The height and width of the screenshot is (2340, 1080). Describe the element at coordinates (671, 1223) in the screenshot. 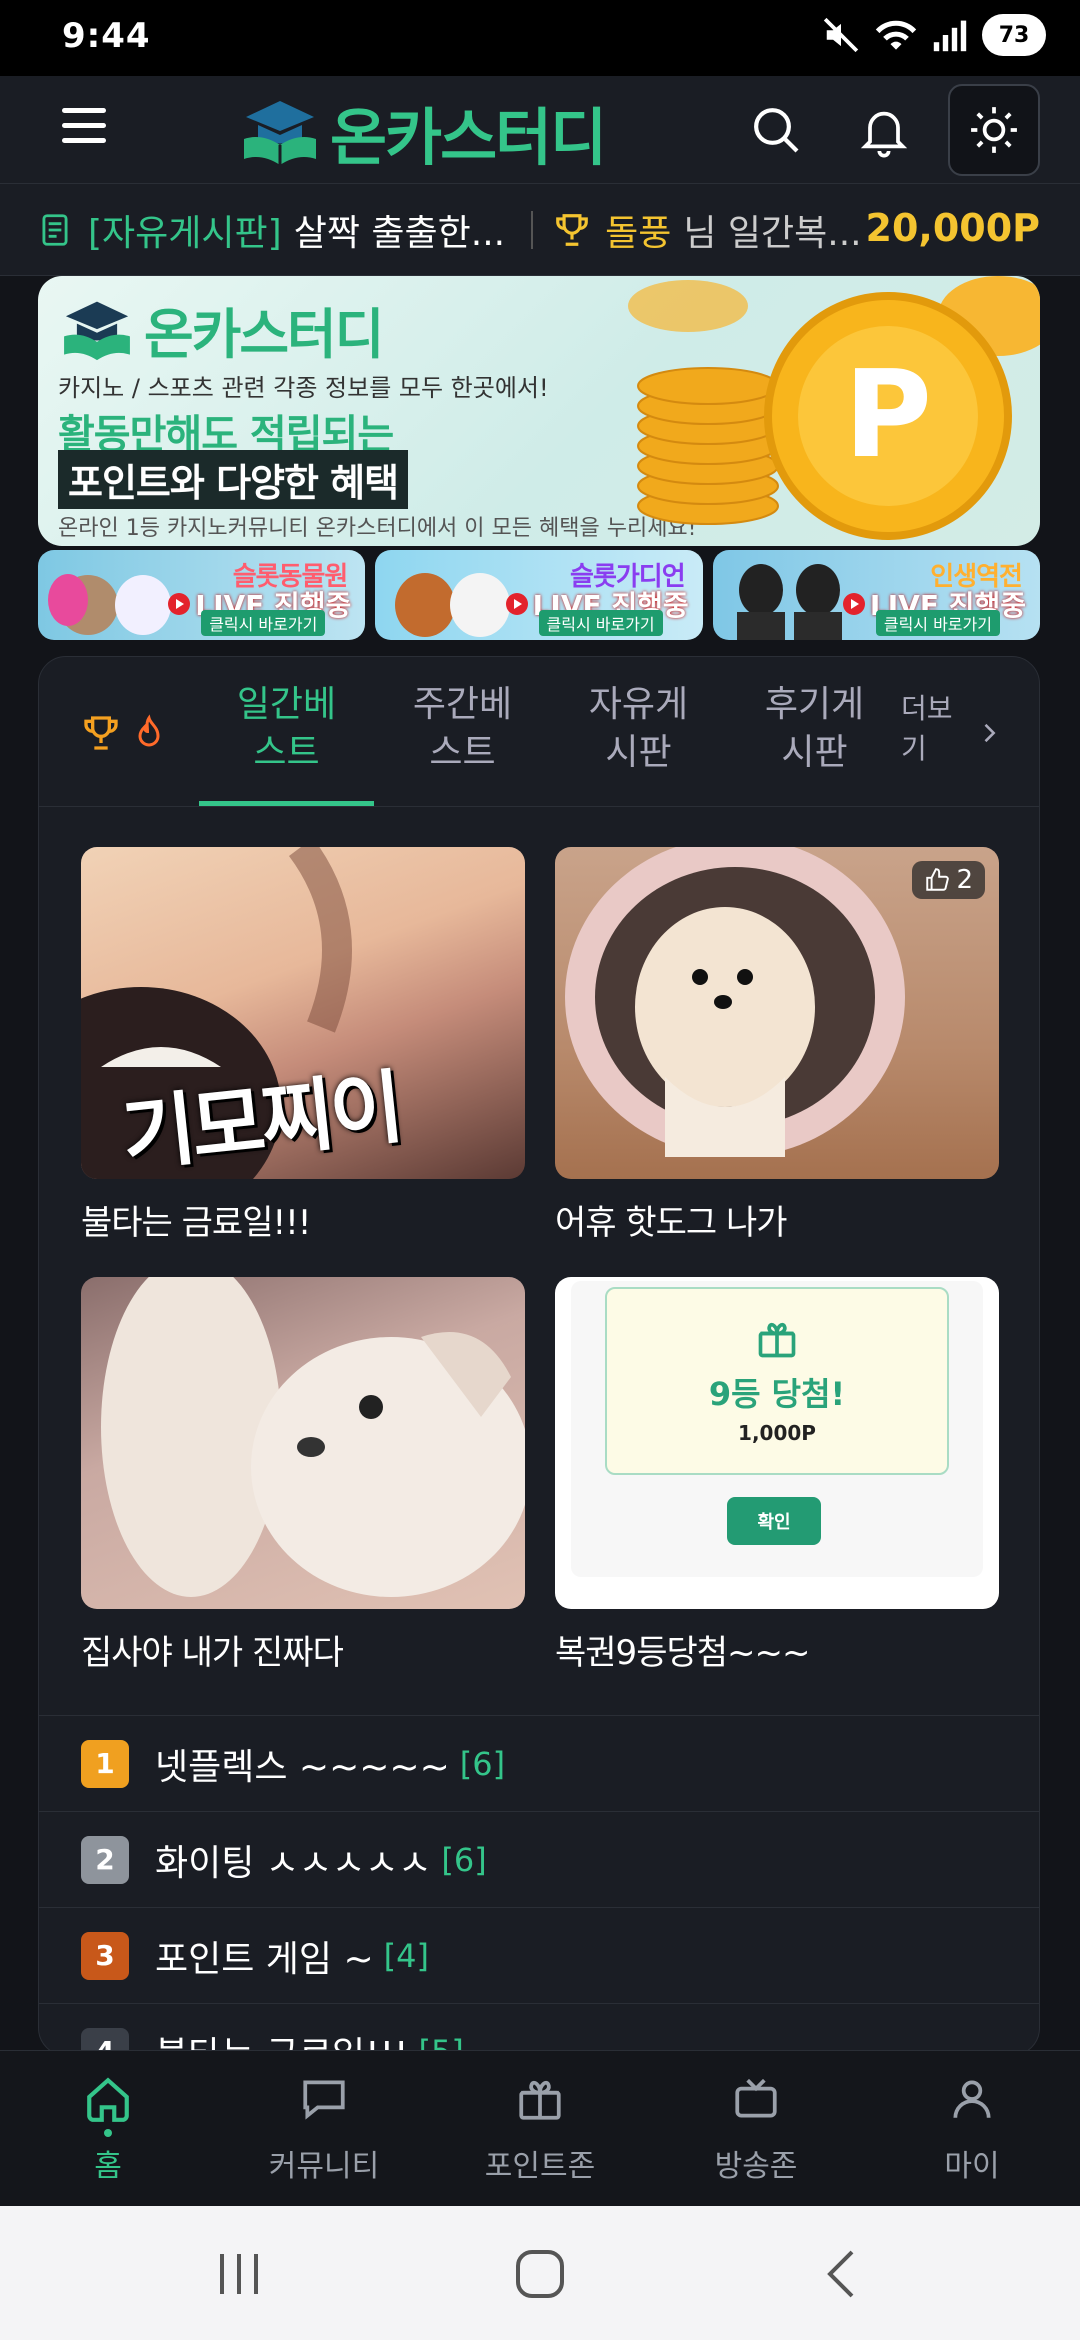

I see `post-caption: 어휴 핫도그 나가` at that location.